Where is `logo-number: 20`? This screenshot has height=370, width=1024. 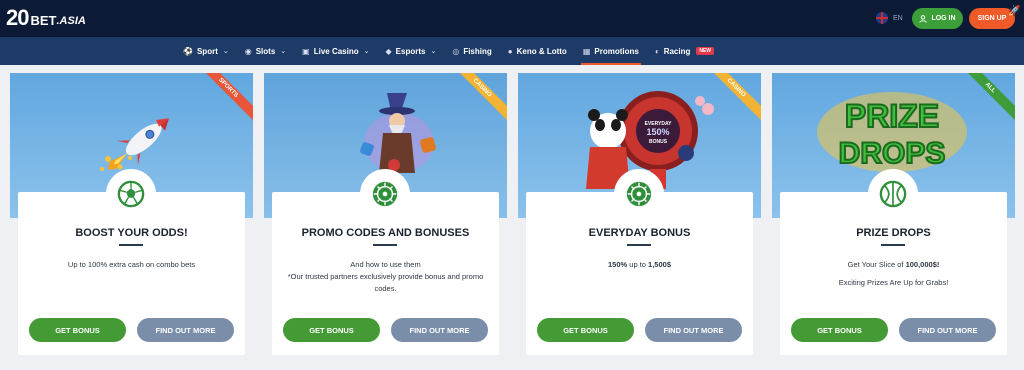
logo-number: 20 is located at coordinates (18, 17).